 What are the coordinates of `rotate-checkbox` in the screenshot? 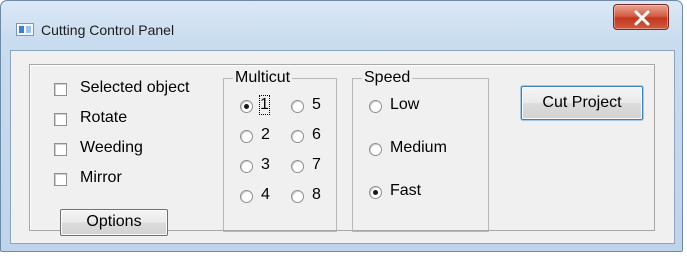 It's located at (60, 119).